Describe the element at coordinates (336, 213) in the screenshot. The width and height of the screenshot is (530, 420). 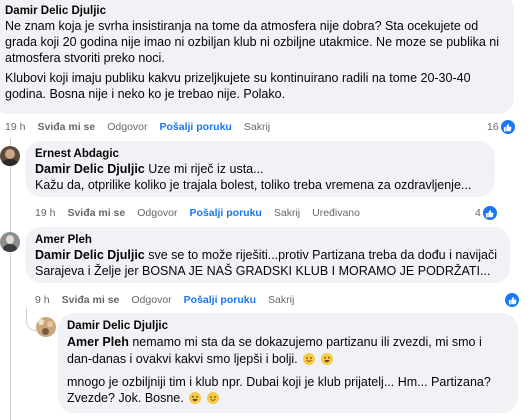
I see `edited-label: Uređivano` at that location.